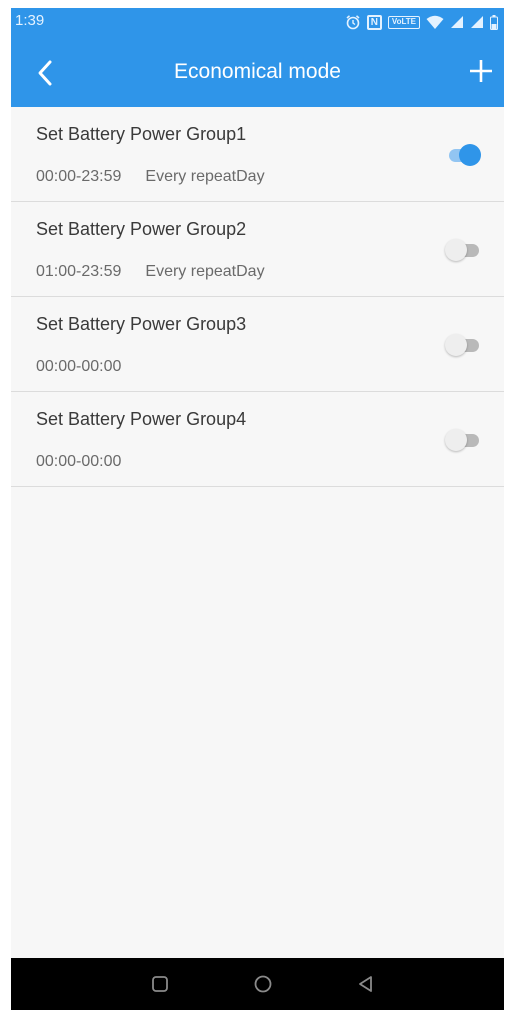 Image resolution: width=506 pixels, height=1010 pixels. What do you see at coordinates (257, 439) in the screenshot?
I see `list-item: Set Battery Power Group4 00:00-00:00` at bounding box center [257, 439].